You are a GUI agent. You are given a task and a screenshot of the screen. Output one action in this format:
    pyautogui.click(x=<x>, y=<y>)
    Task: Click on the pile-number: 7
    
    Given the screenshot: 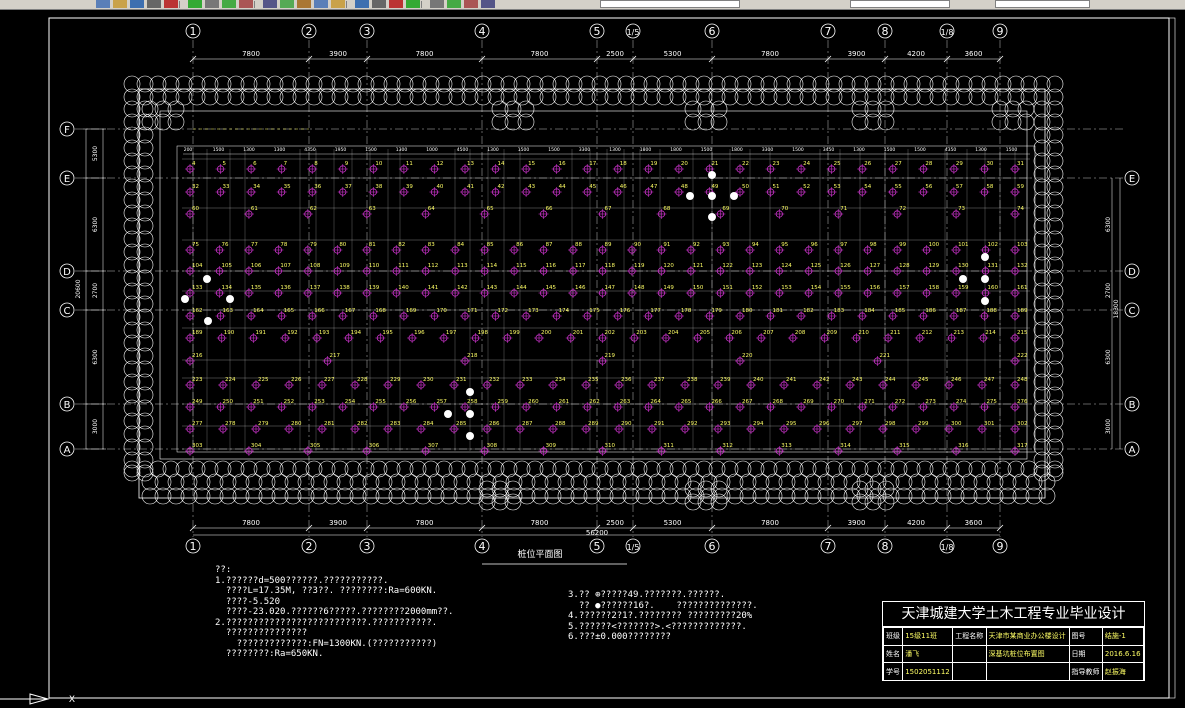 What is the action you would take?
    pyautogui.click(x=286, y=164)
    